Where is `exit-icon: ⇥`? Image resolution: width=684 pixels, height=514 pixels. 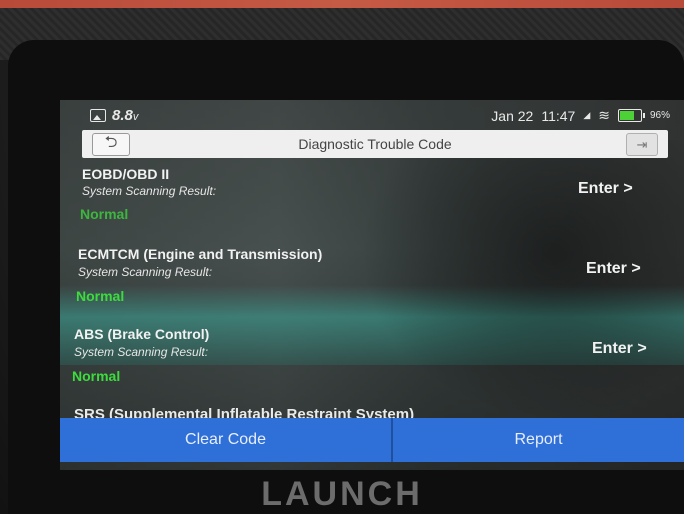
exit-icon: ⇥ is located at coordinates (642, 144).